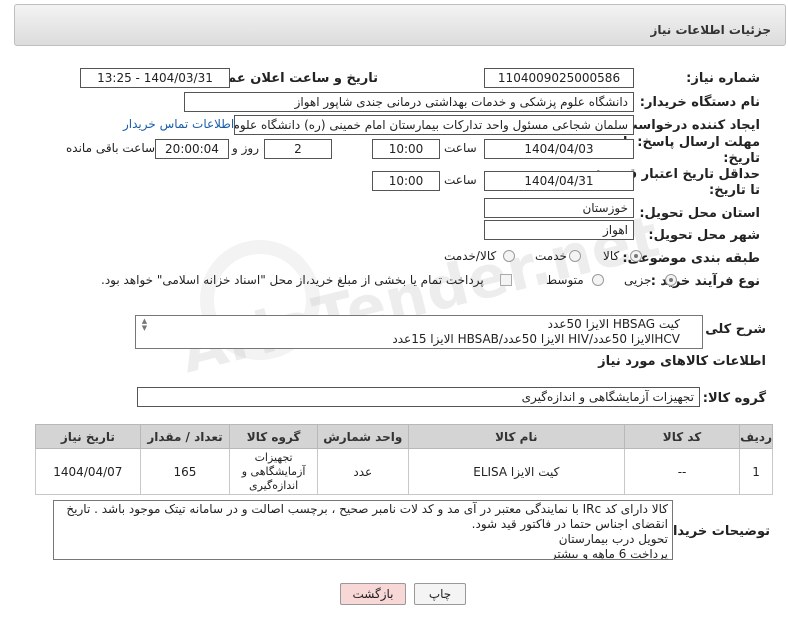 The height and width of the screenshot is (619, 788). What do you see at coordinates (613, 539) in the screenshot?
I see `buyer-notes-line-3: تحویل درب بیمارستان` at bounding box center [613, 539].